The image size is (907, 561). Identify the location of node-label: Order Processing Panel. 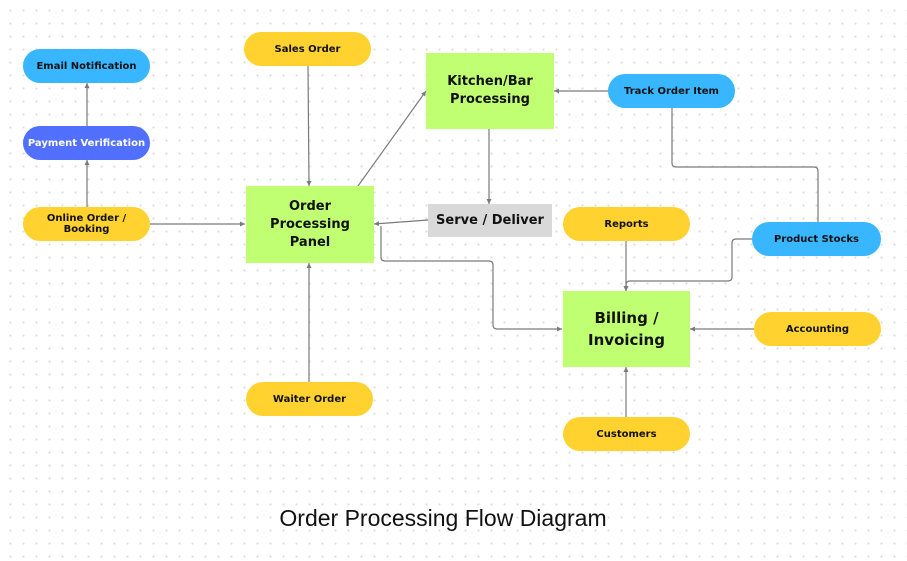
(310, 224).